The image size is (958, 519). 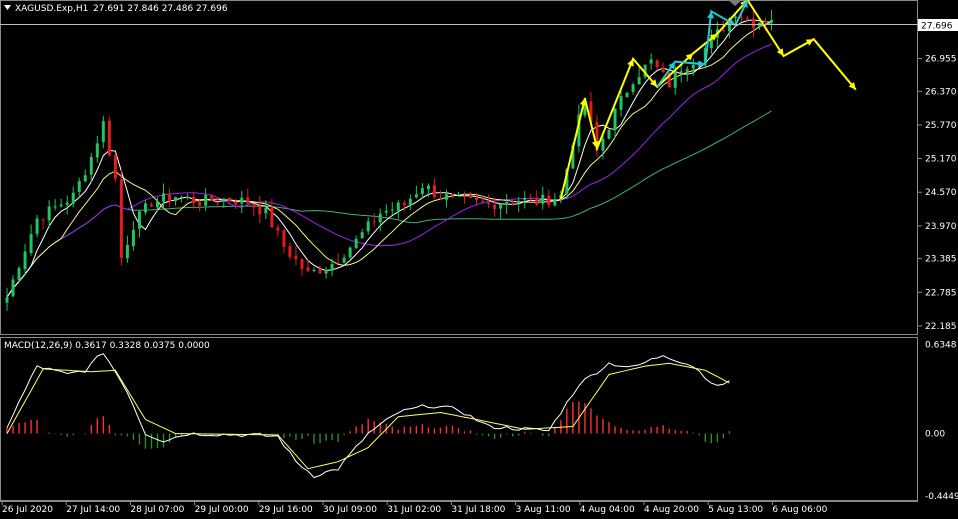 I want to click on price-tick-label: 25.770, so click(x=941, y=126).